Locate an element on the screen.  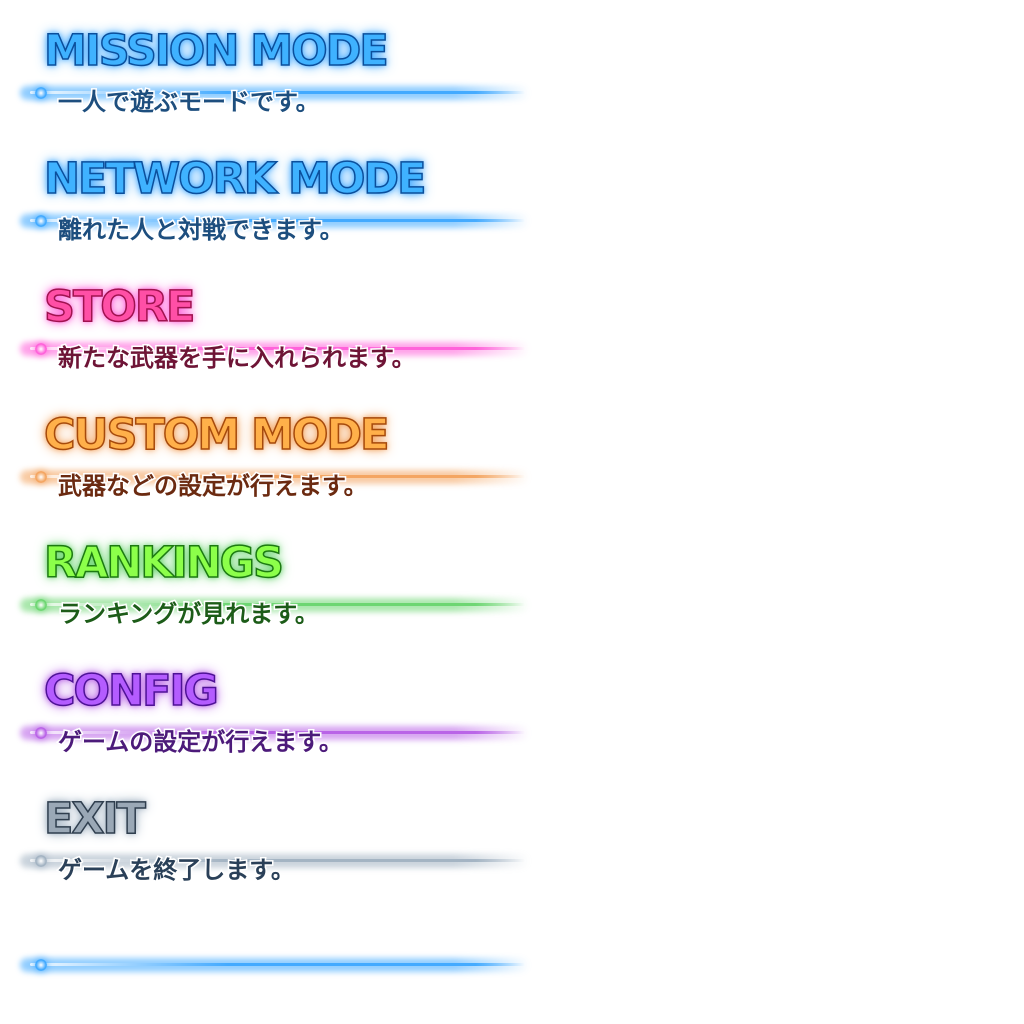
menu-item-custom-mode: CUSTOM MODE 武器などの設定が行えます。 is located at coordinates (280, 462).